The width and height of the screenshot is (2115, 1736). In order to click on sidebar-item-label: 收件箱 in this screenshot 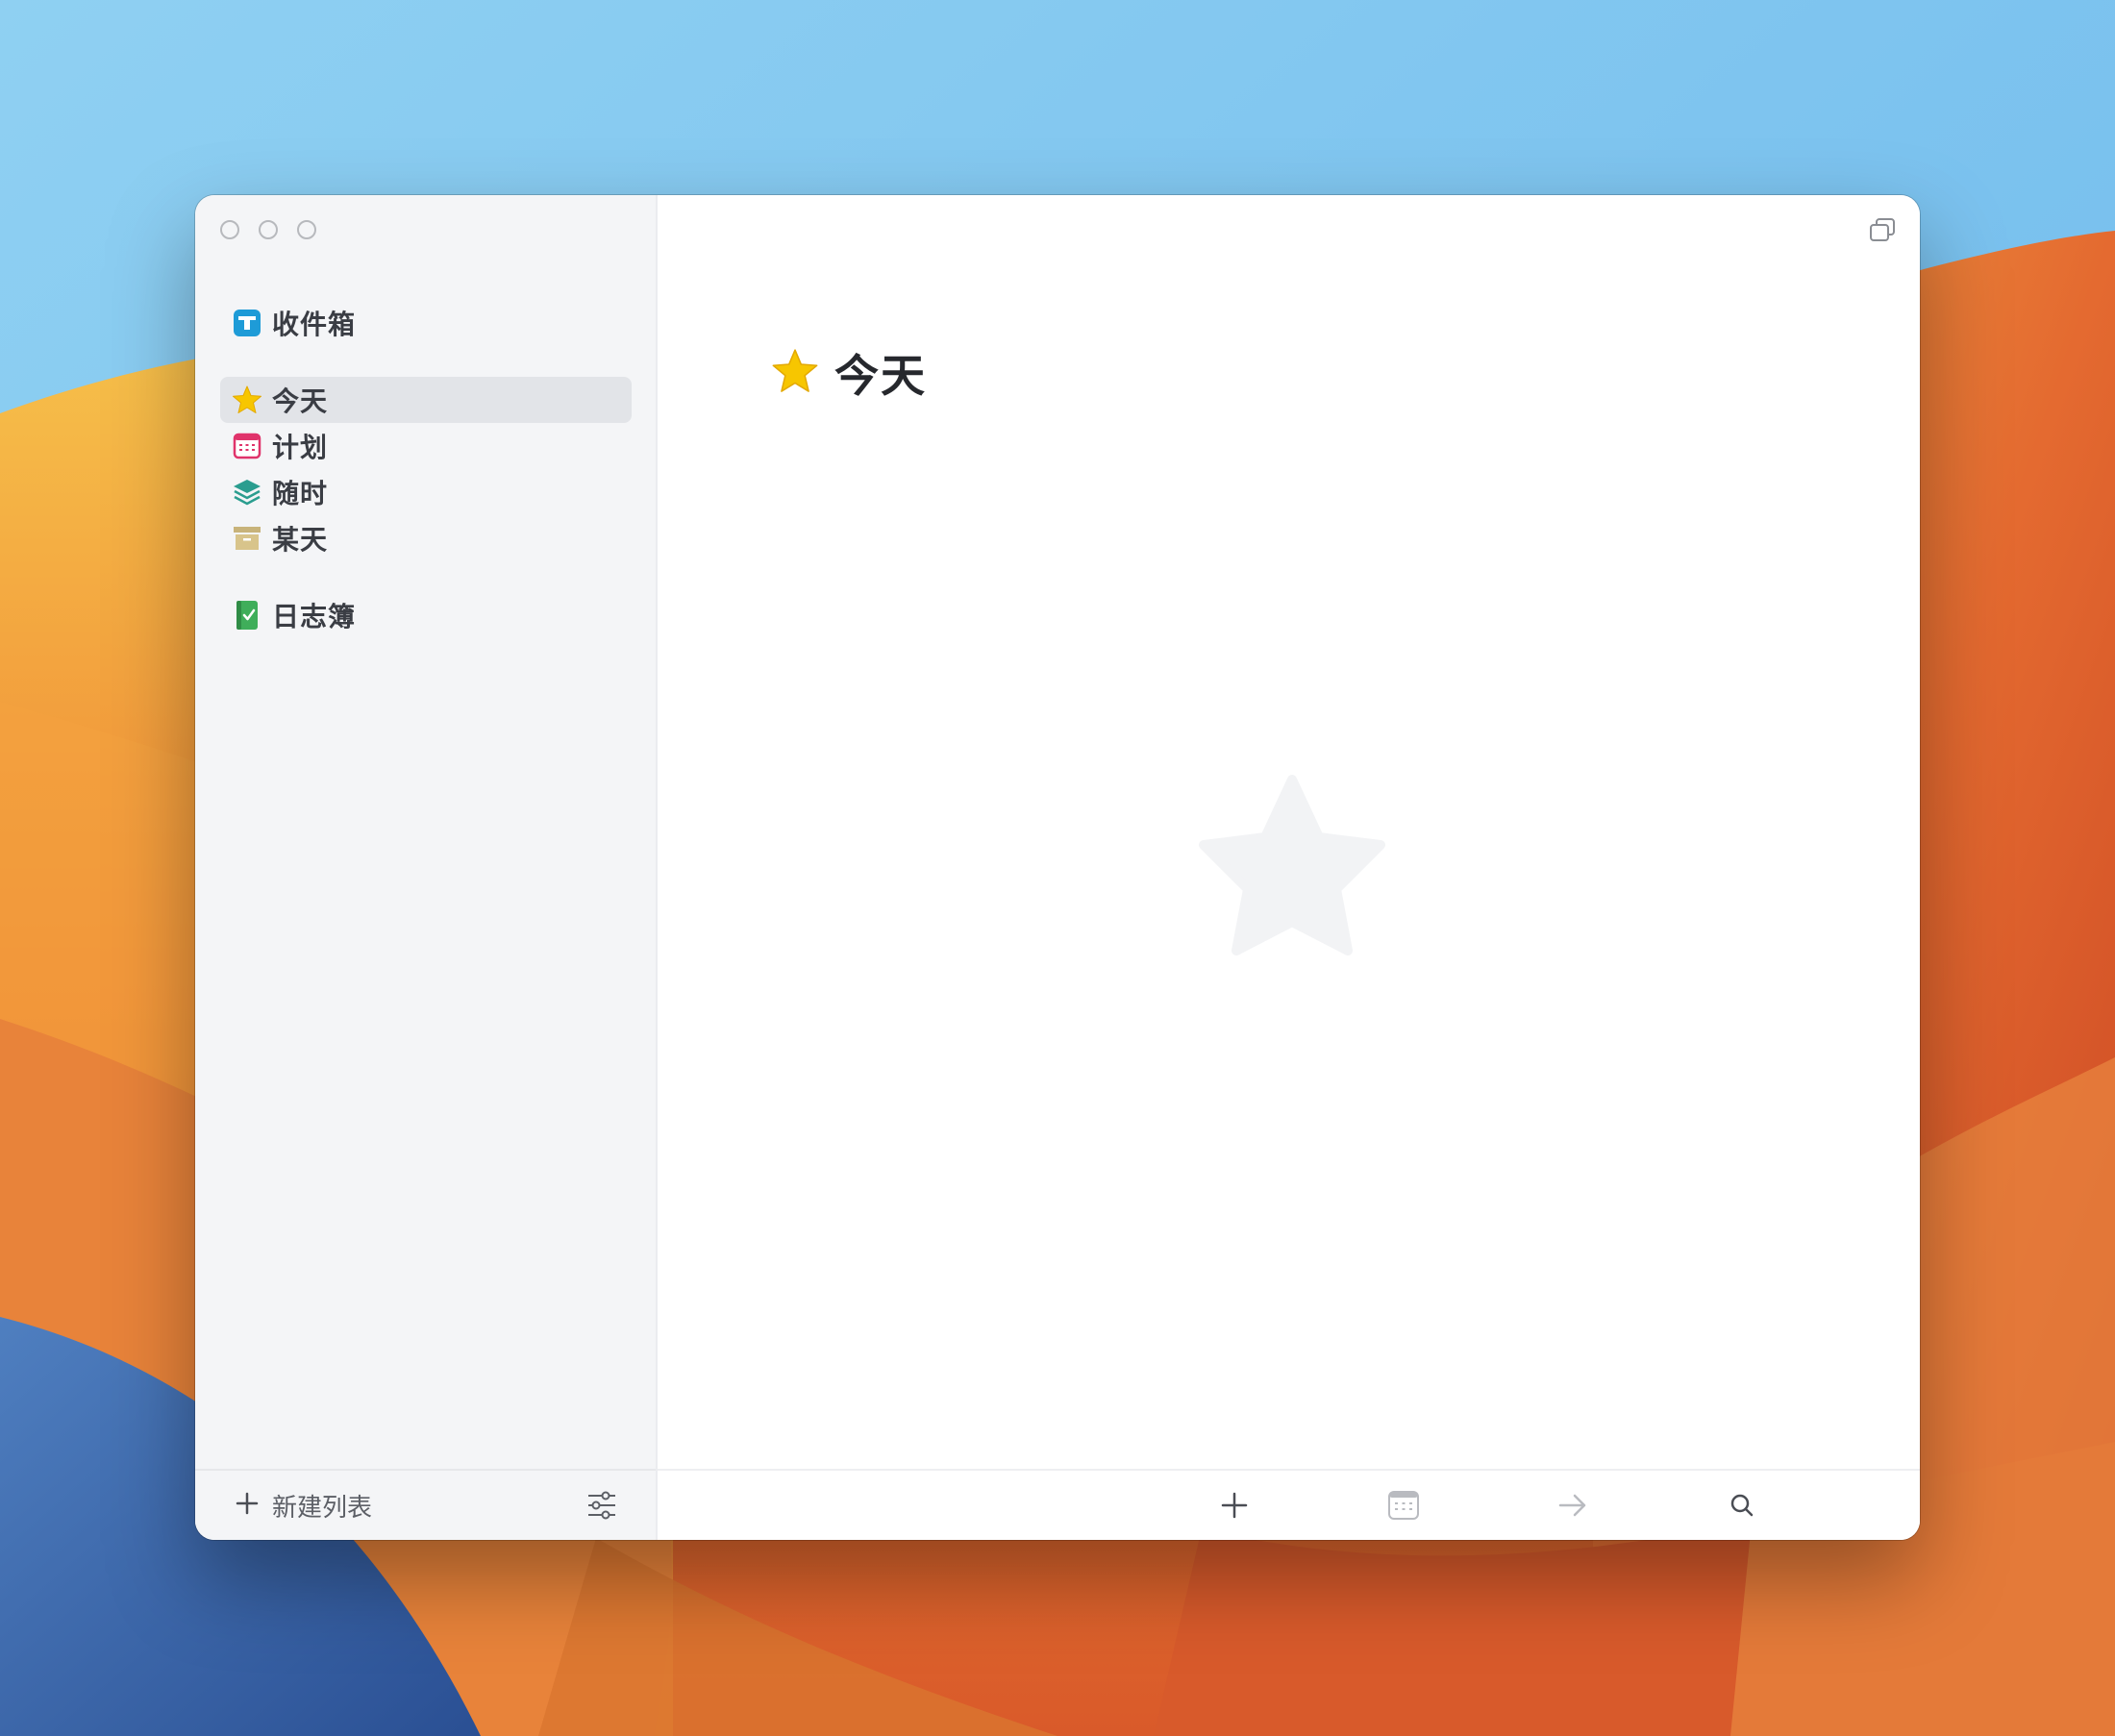, I will do `click(314, 324)`.